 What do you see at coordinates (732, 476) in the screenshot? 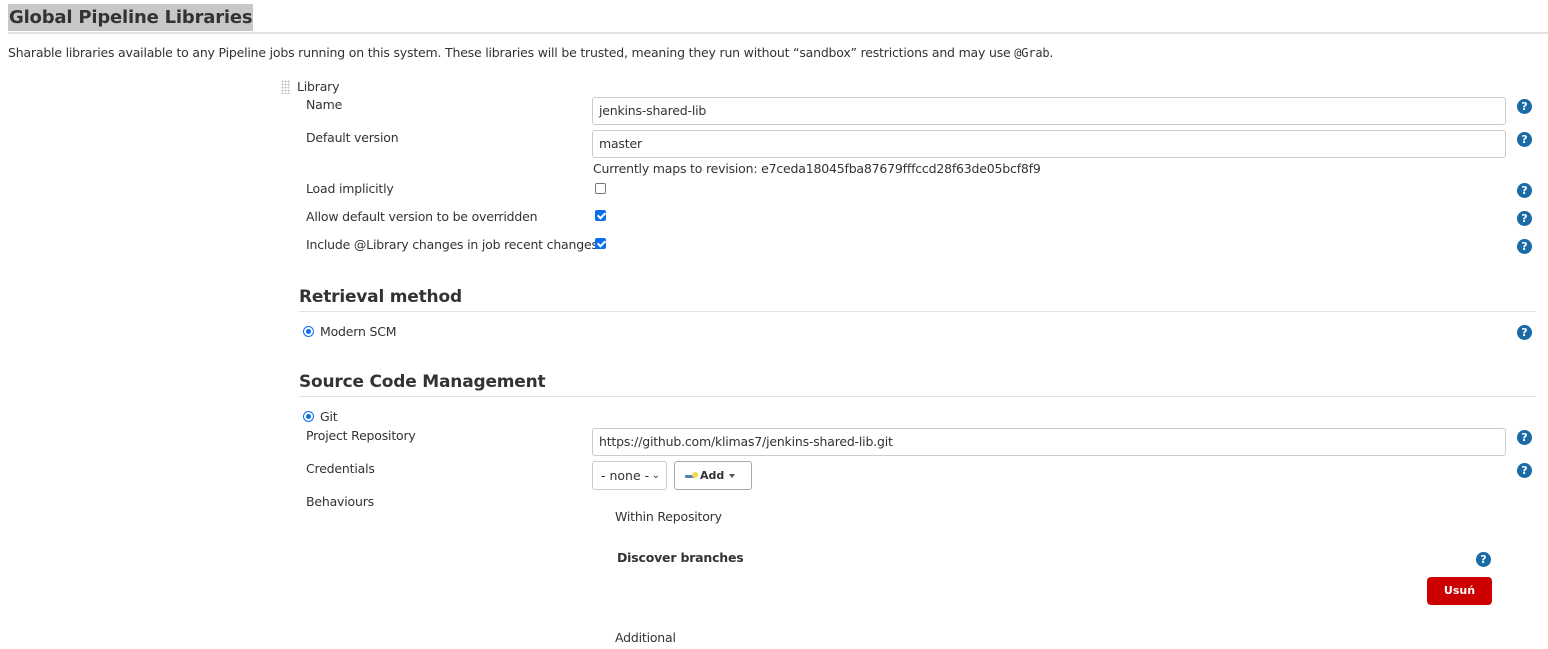
I see `caret-down-icon` at bounding box center [732, 476].